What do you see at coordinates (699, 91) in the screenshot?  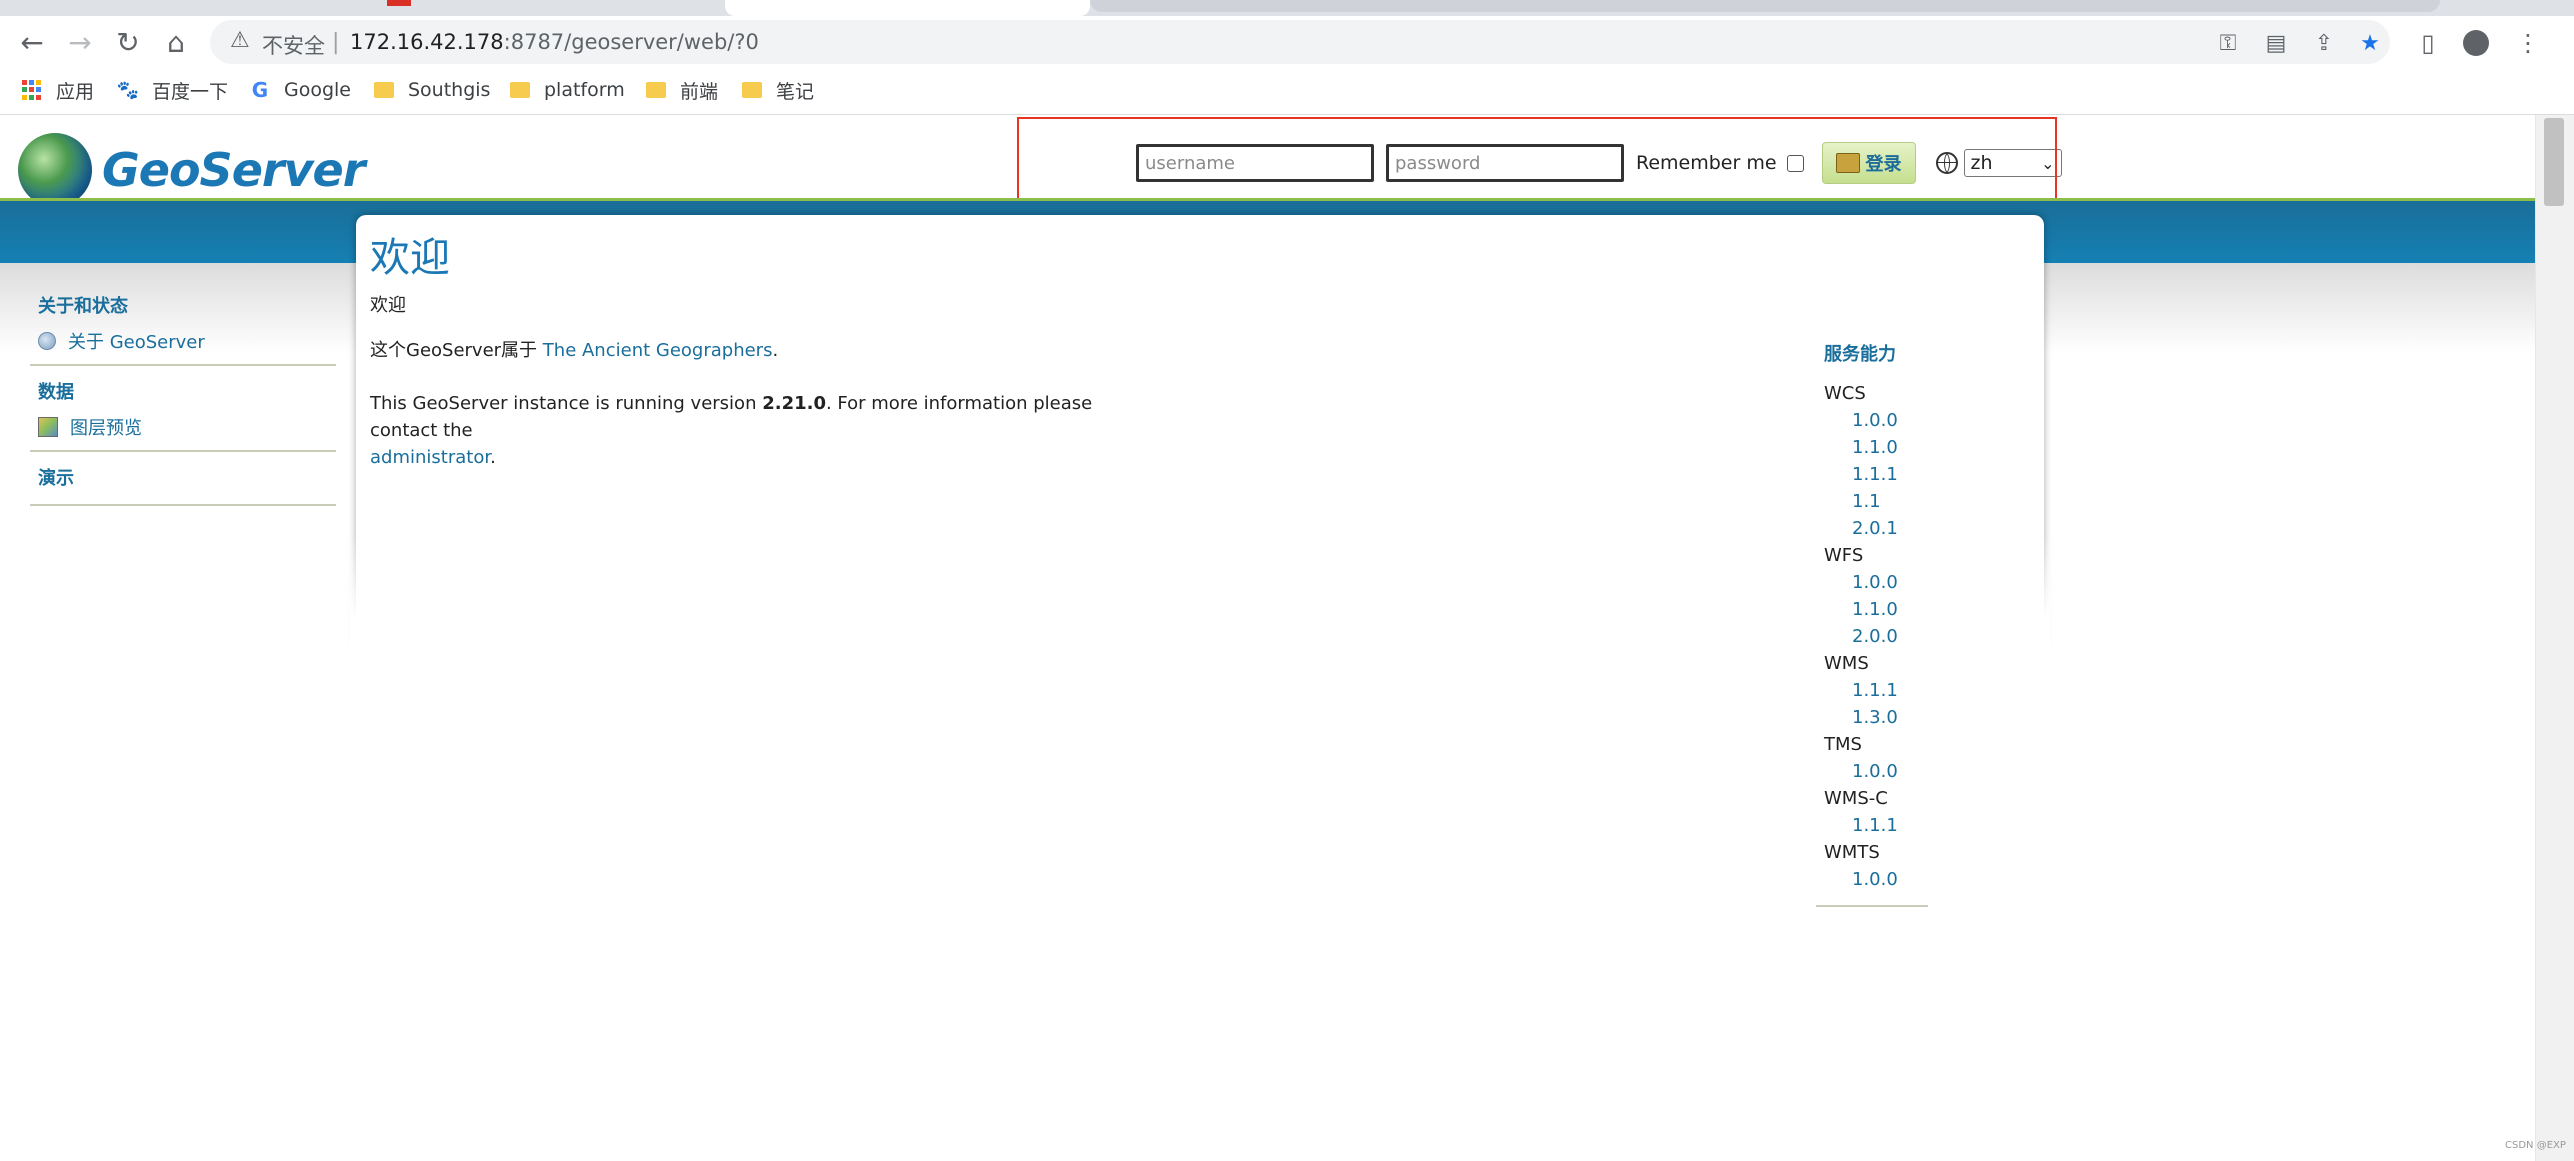 I see `bookmark-label: 前端` at bounding box center [699, 91].